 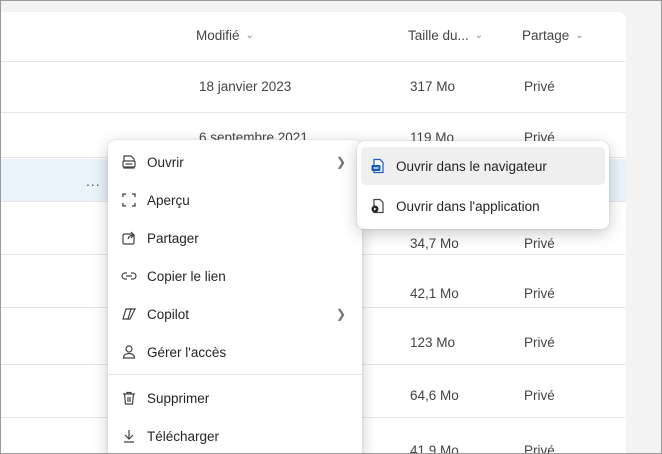 What do you see at coordinates (235, 352) in the screenshot?
I see `menu-item-manage-access: Gérer l'accès` at bounding box center [235, 352].